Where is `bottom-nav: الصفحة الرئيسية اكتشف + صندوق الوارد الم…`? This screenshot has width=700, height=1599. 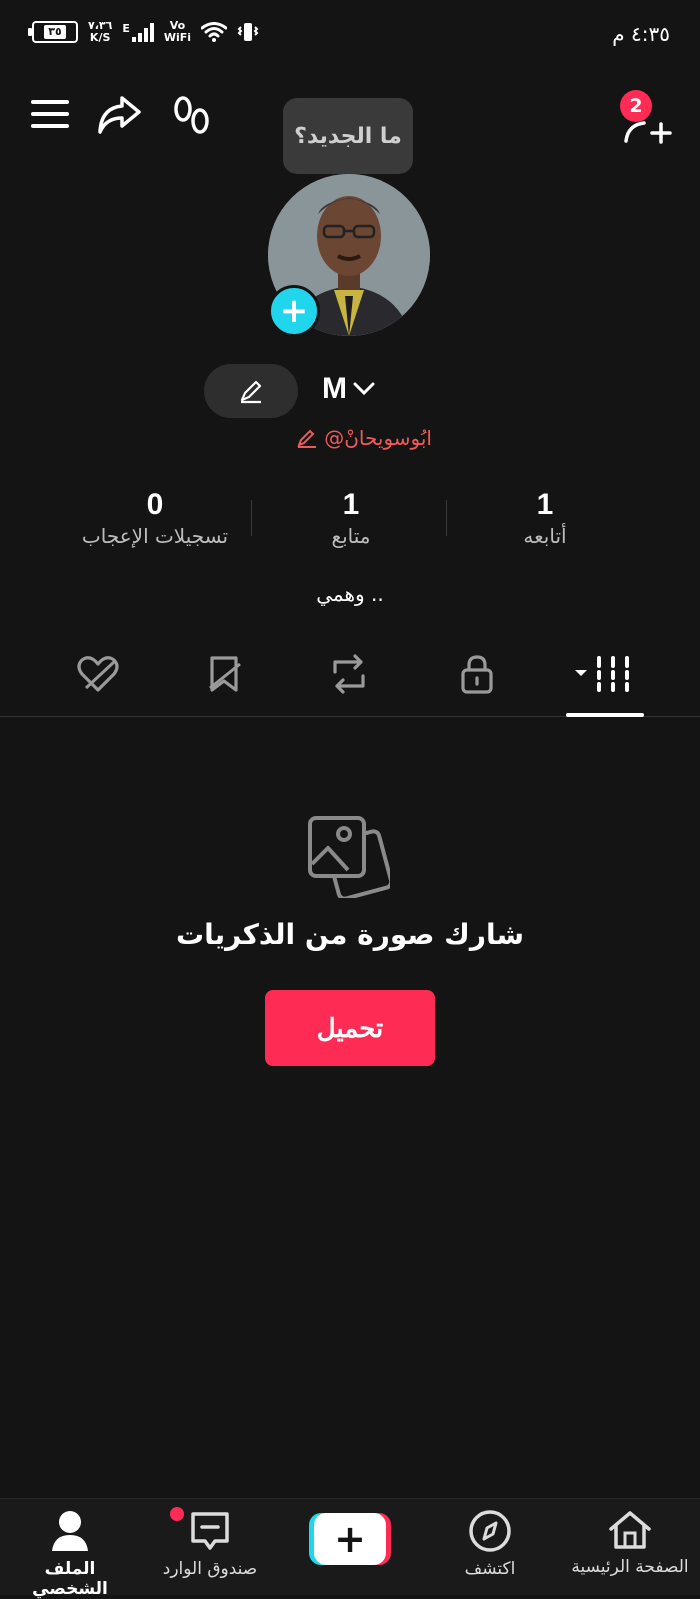 bottom-nav: الصفحة الرئيسية اكتشف + صندوق الوارد الم… is located at coordinates (350, 1548).